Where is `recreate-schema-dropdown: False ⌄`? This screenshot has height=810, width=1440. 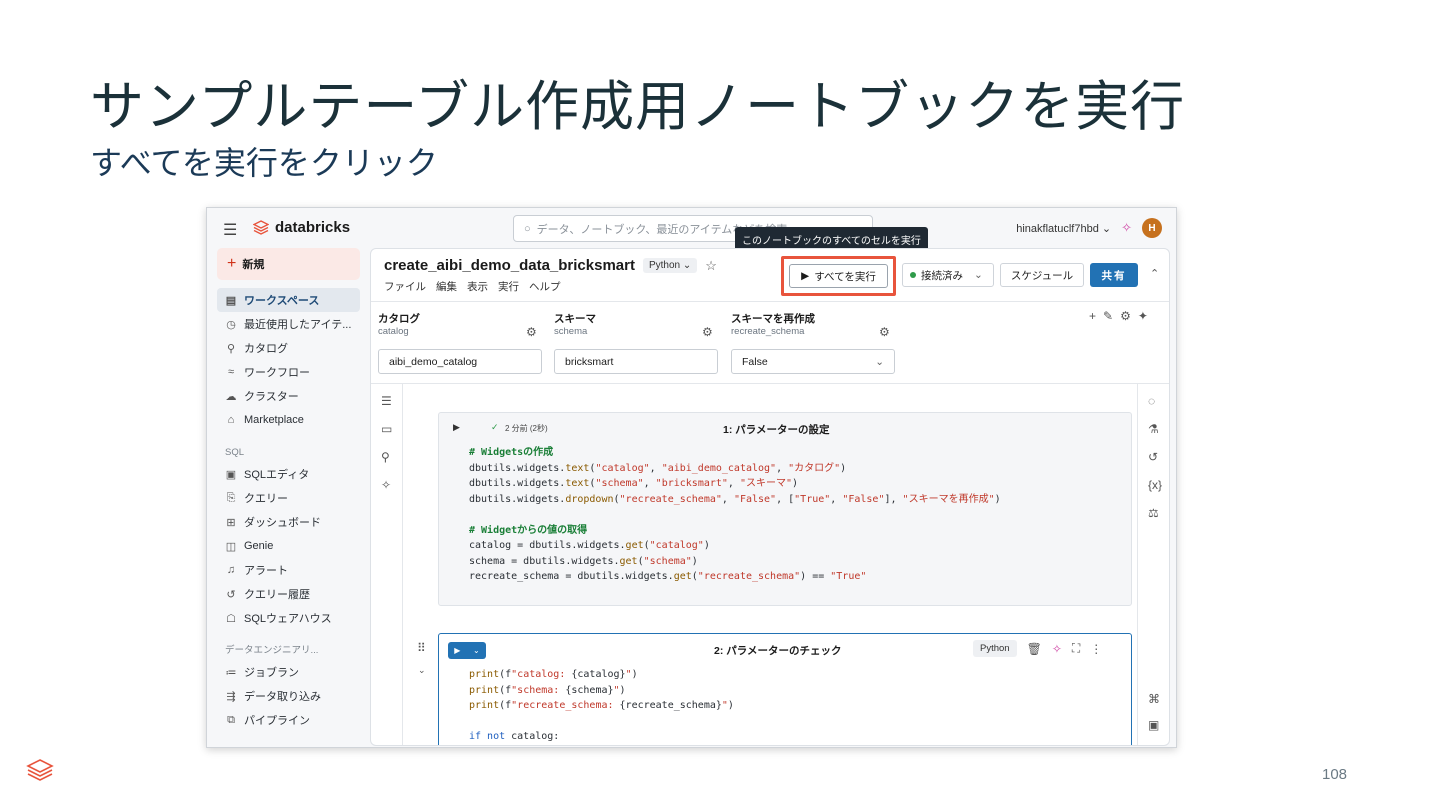 recreate-schema-dropdown: False ⌄ is located at coordinates (813, 361).